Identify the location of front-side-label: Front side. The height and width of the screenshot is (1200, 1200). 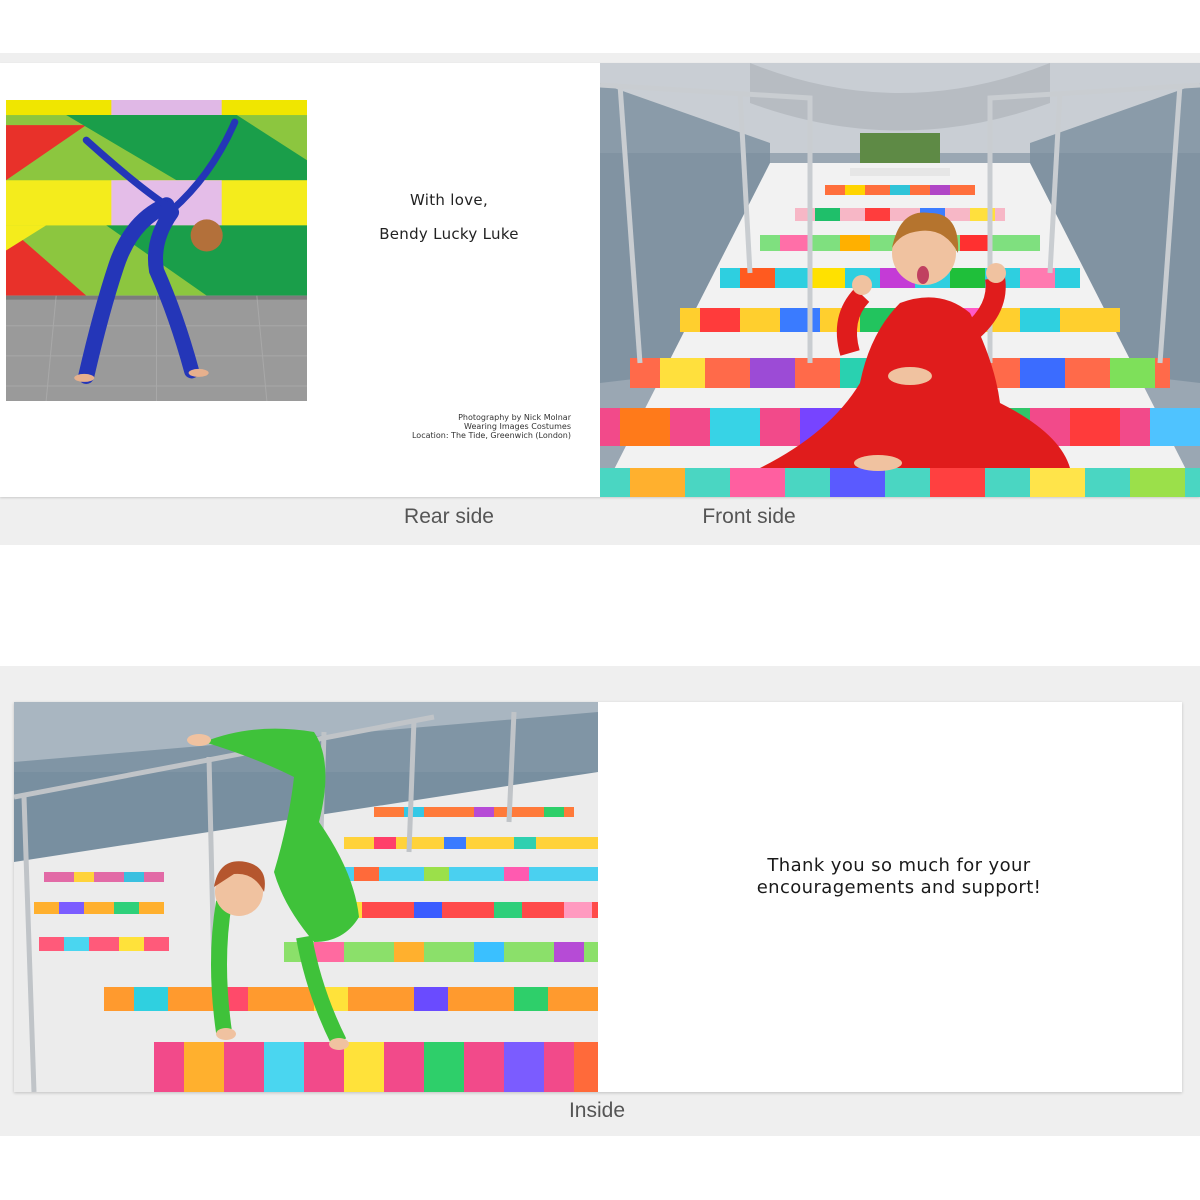
(749, 516).